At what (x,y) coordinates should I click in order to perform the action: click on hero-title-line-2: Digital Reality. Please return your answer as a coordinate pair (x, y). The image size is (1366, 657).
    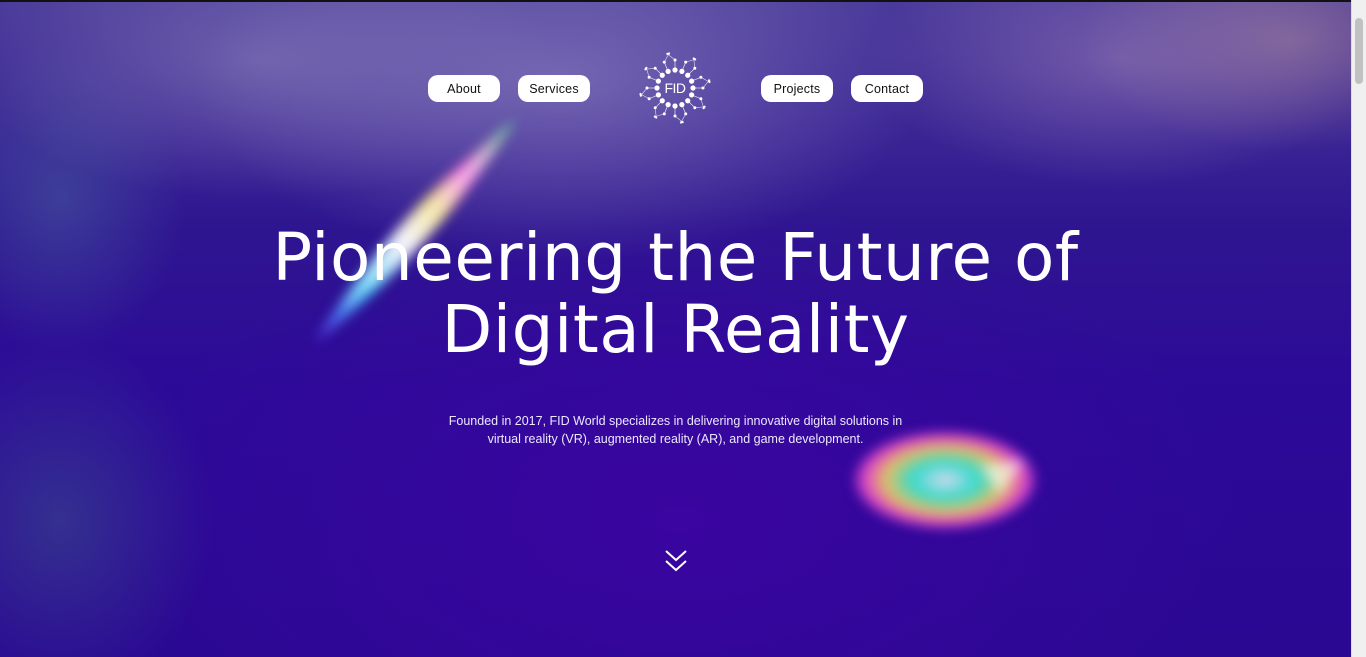
    Looking at the image, I should click on (675, 329).